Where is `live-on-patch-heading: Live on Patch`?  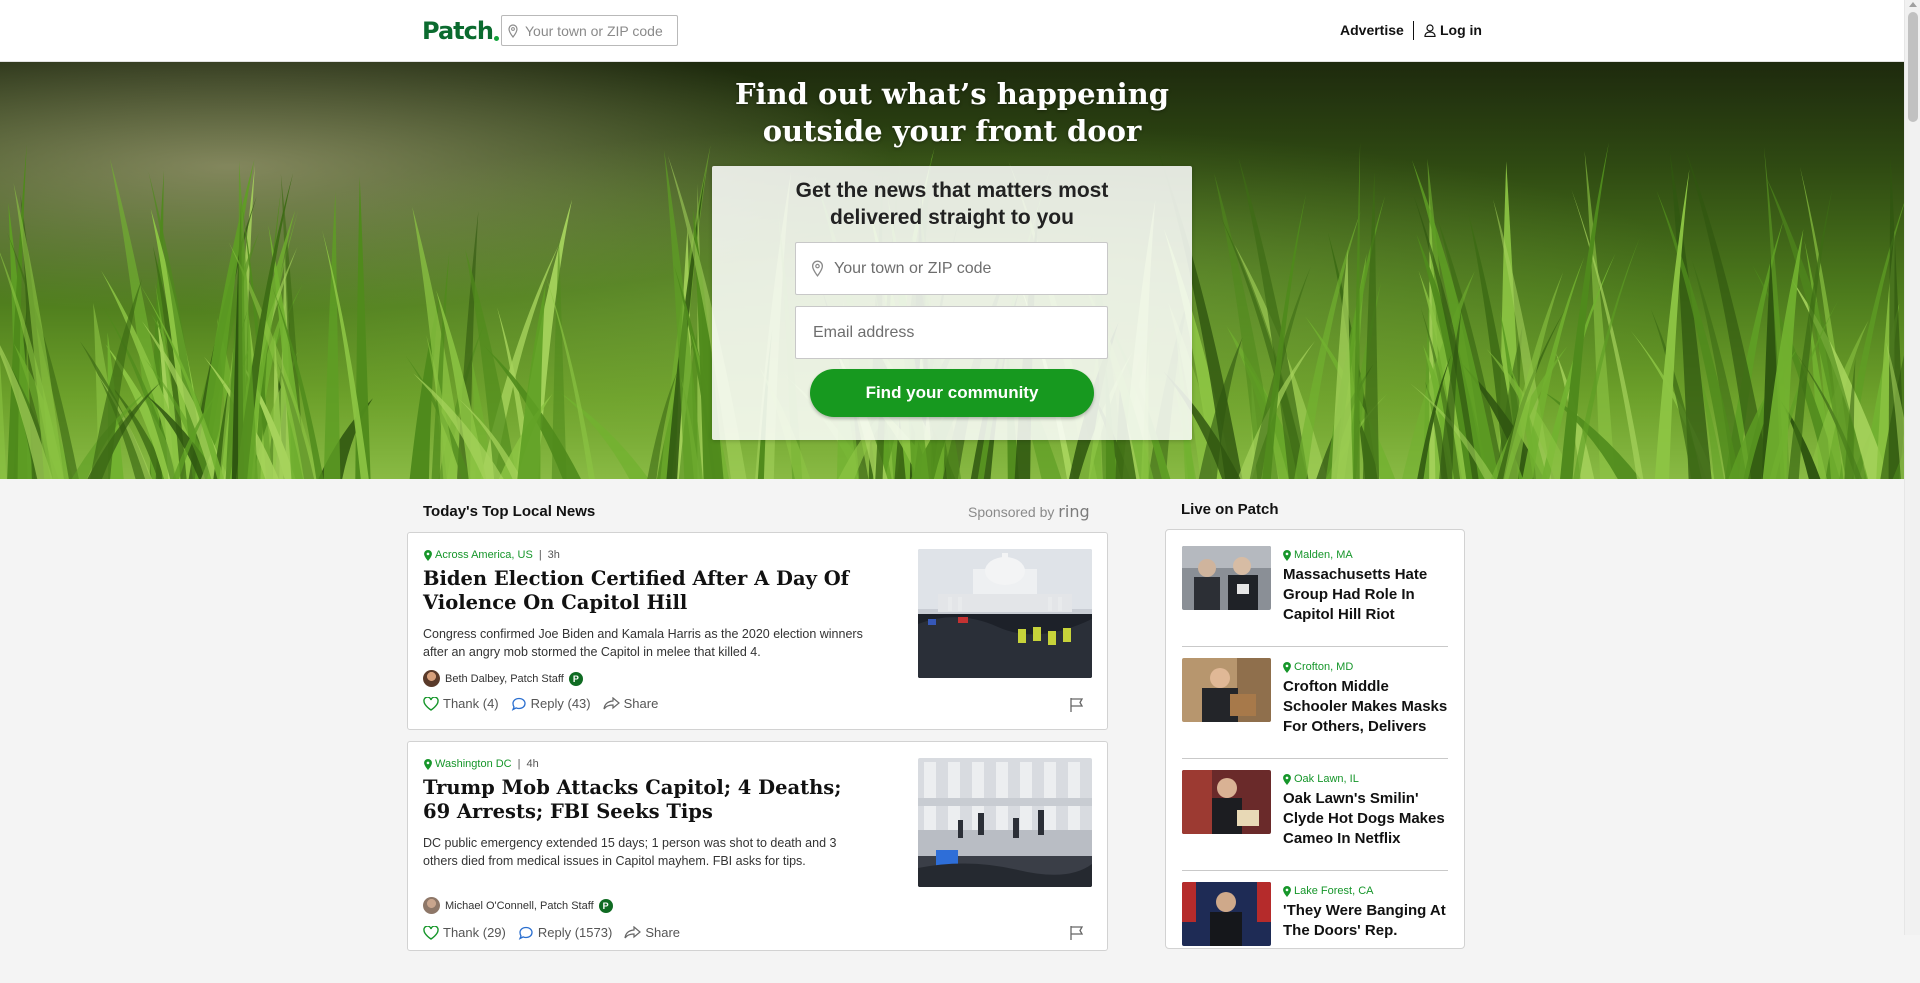 live-on-patch-heading: Live on Patch is located at coordinates (1230, 509).